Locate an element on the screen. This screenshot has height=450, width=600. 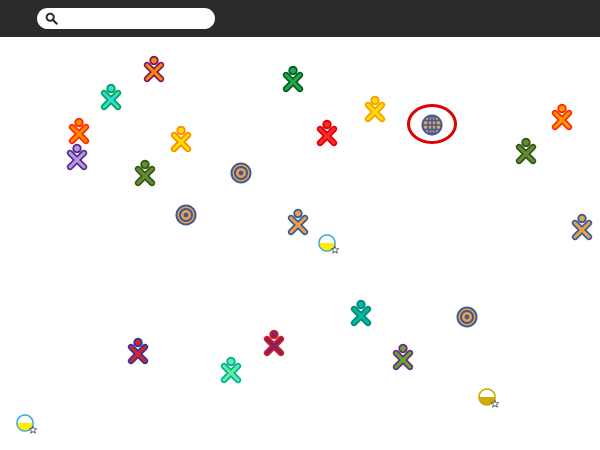
search-input is located at coordinates (136, 19).